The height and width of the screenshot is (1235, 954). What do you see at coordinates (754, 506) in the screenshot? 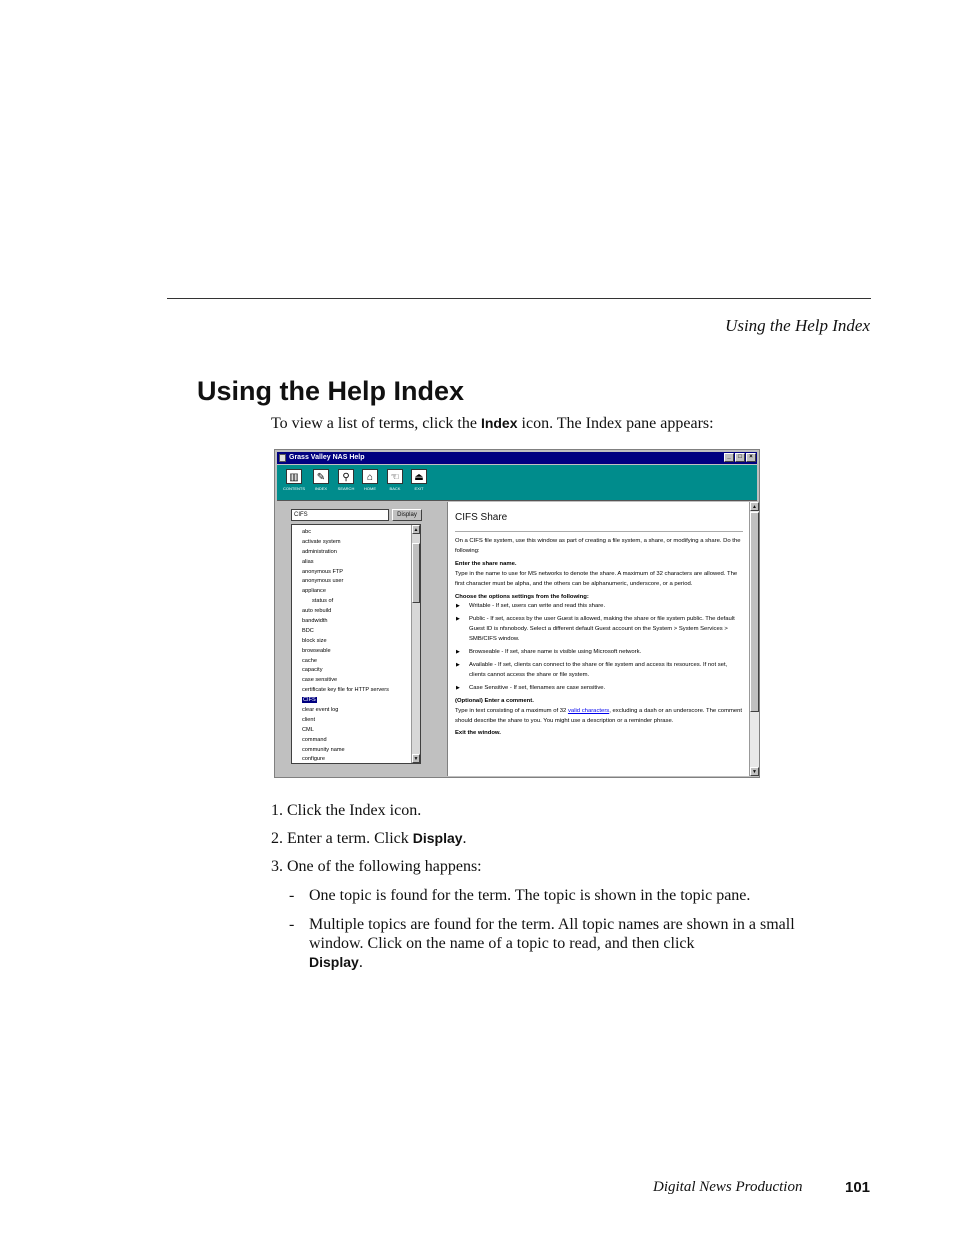
I see `topic-scroll-up-arrow-icon: ▲` at bounding box center [754, 506].